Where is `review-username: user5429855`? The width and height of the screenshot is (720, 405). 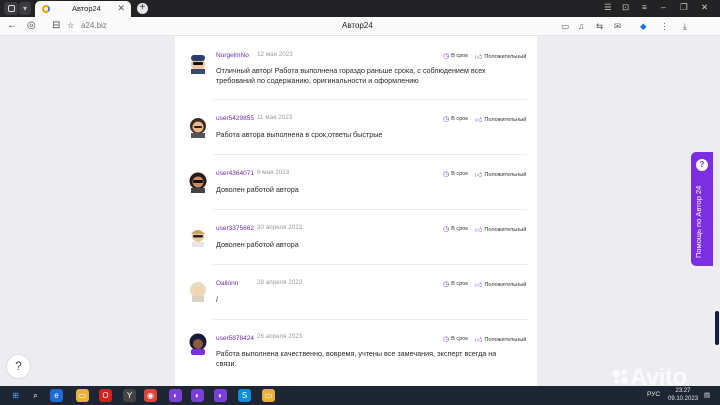 review-username: user5429855 is located at coordinates (235, 118).